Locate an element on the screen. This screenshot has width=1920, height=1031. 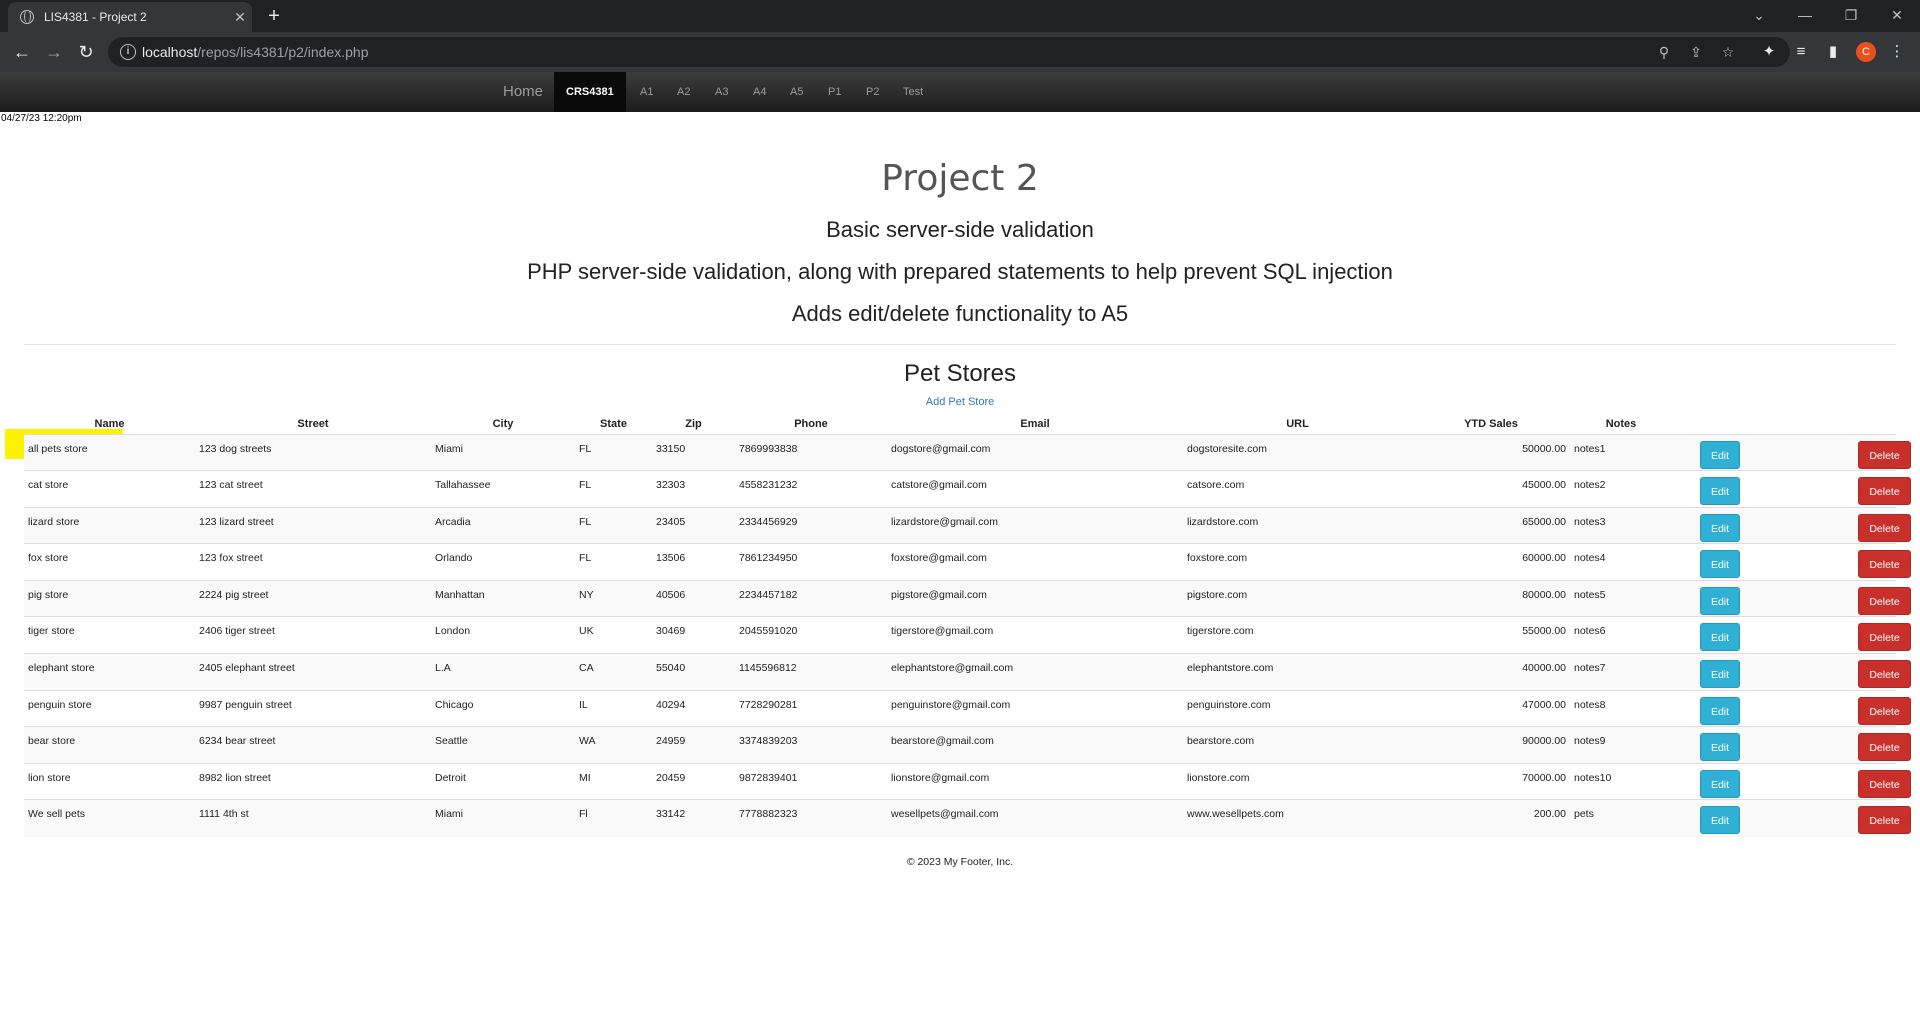
cell-url: tigerstore.com is located at coordinates (1297, 635).